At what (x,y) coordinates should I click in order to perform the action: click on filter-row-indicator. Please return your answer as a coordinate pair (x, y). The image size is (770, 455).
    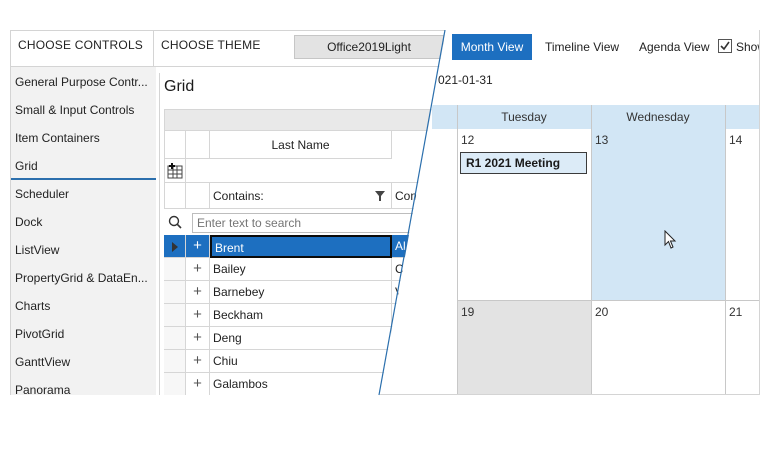
    Looking at the image, I should click on (175, 196).